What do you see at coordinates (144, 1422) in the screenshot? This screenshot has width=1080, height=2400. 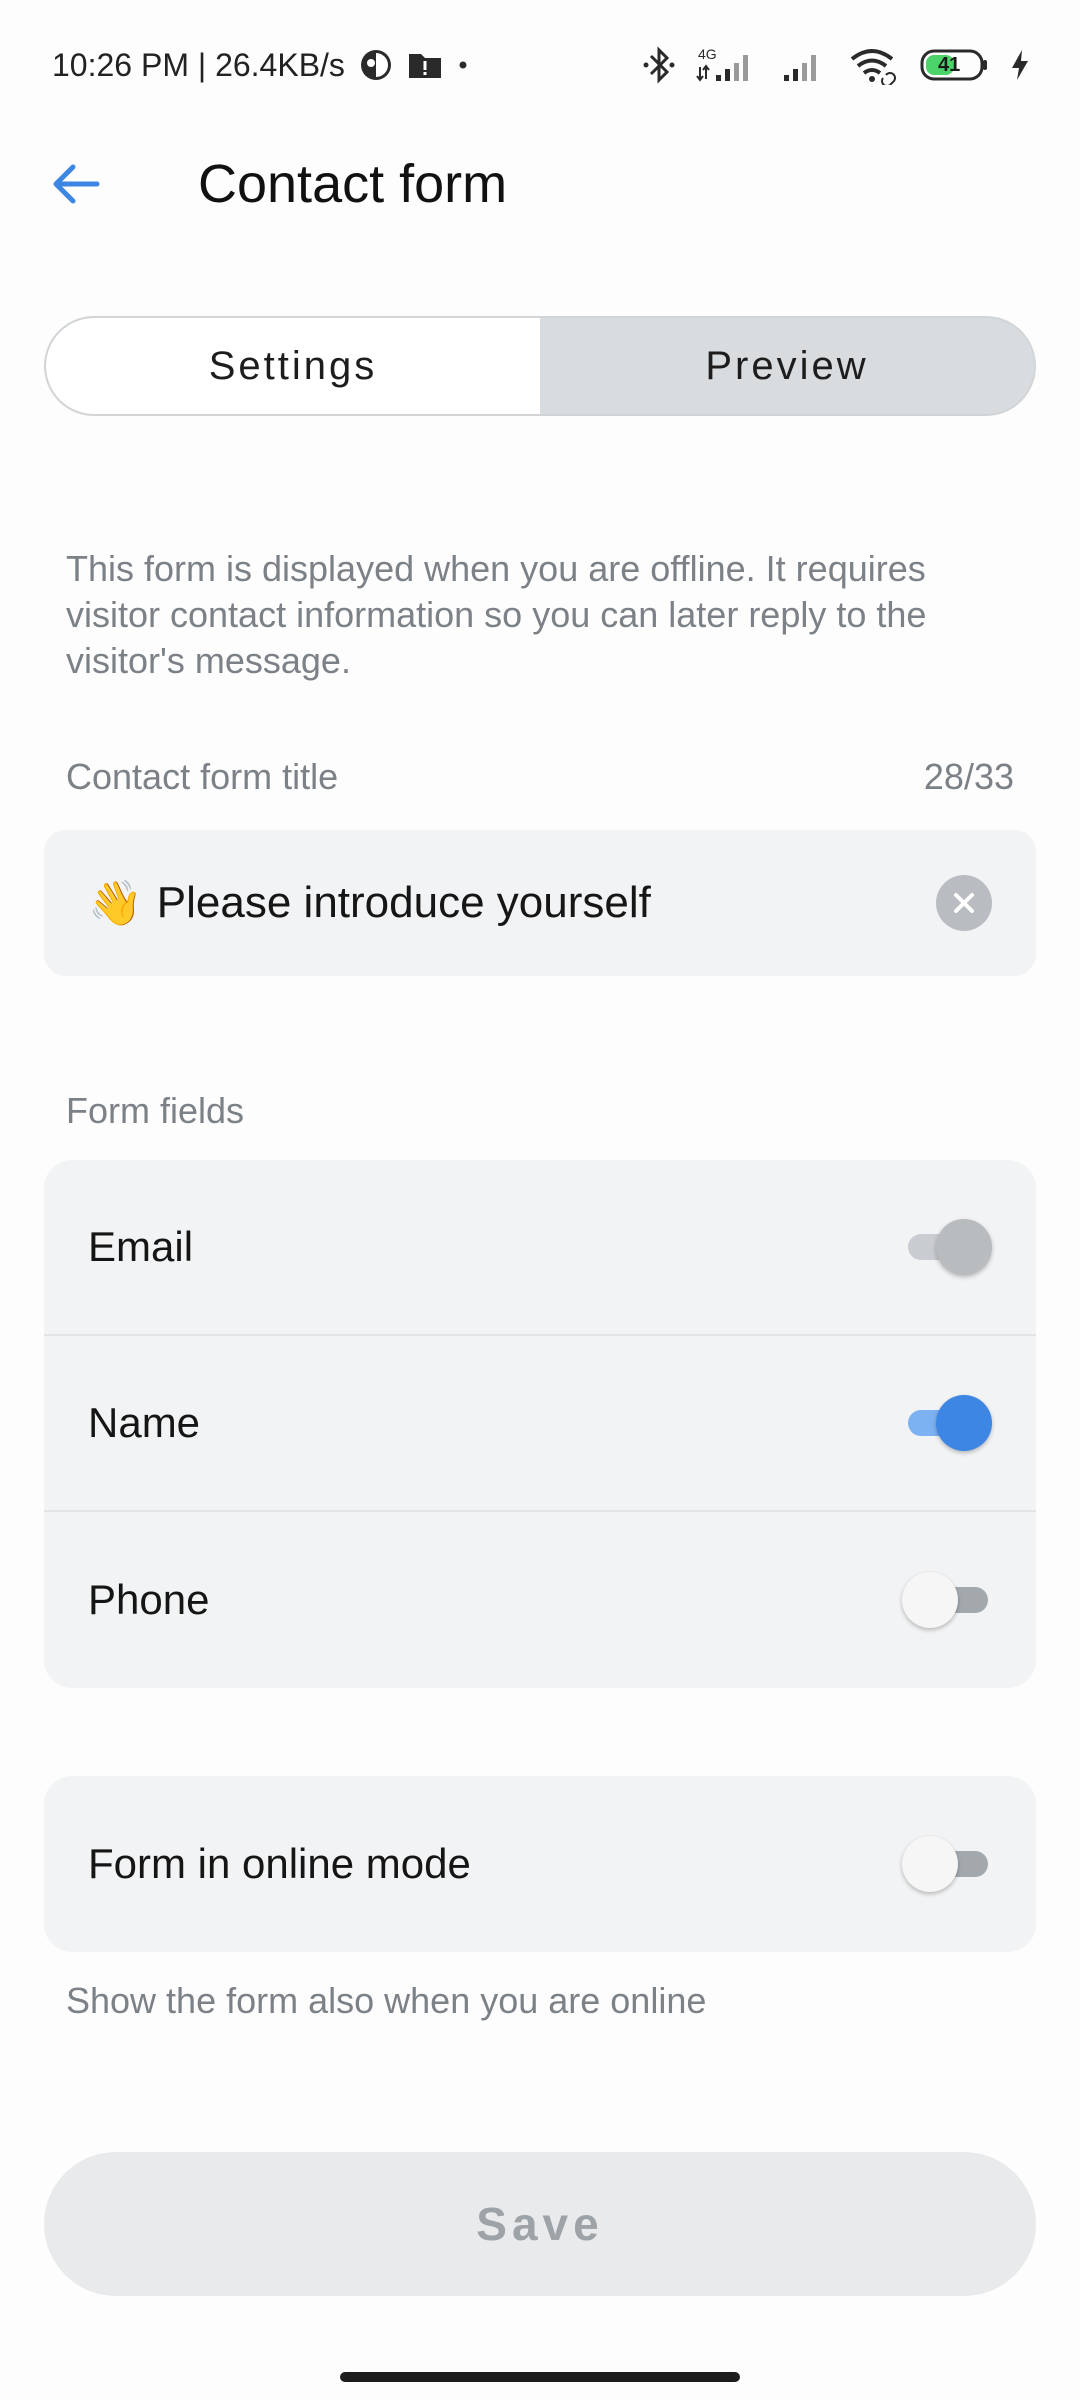 I see `field-label-name: Name` at bounding box center [144, 1422].